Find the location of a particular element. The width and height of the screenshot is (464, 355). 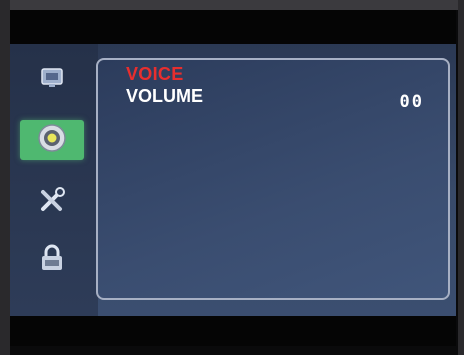

sidebar-item-audio is located at coordinates (52, 140).